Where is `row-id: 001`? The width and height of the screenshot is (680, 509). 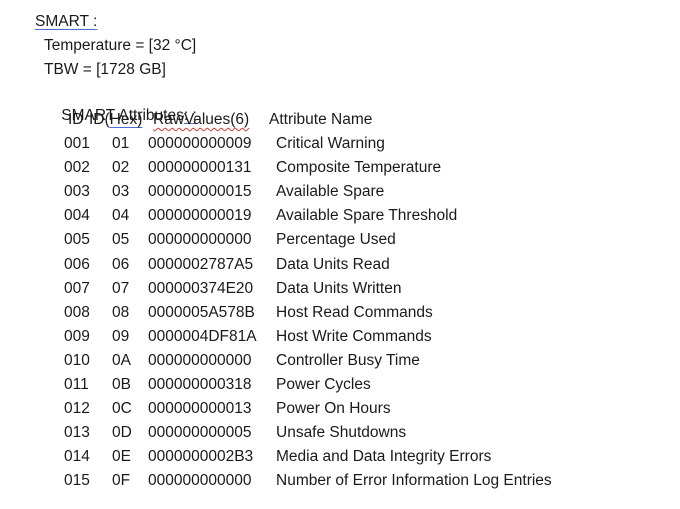 row-id: 001 is located at coordinates (77, 143).